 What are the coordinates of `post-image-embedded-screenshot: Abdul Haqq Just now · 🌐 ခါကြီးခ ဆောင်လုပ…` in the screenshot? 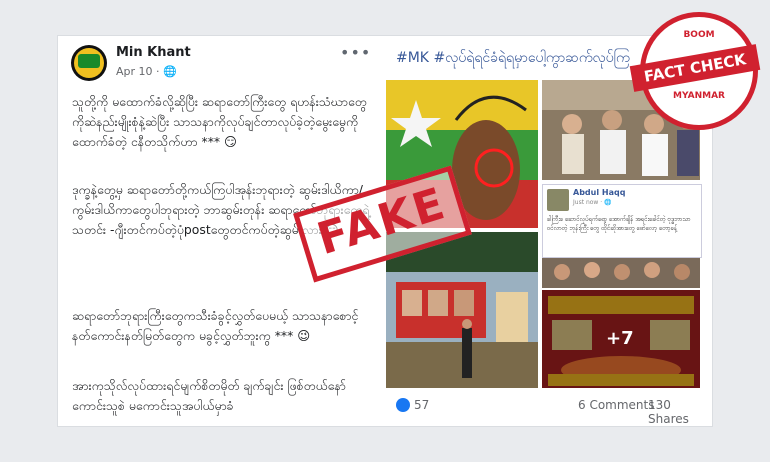 It's located at (622, 221).